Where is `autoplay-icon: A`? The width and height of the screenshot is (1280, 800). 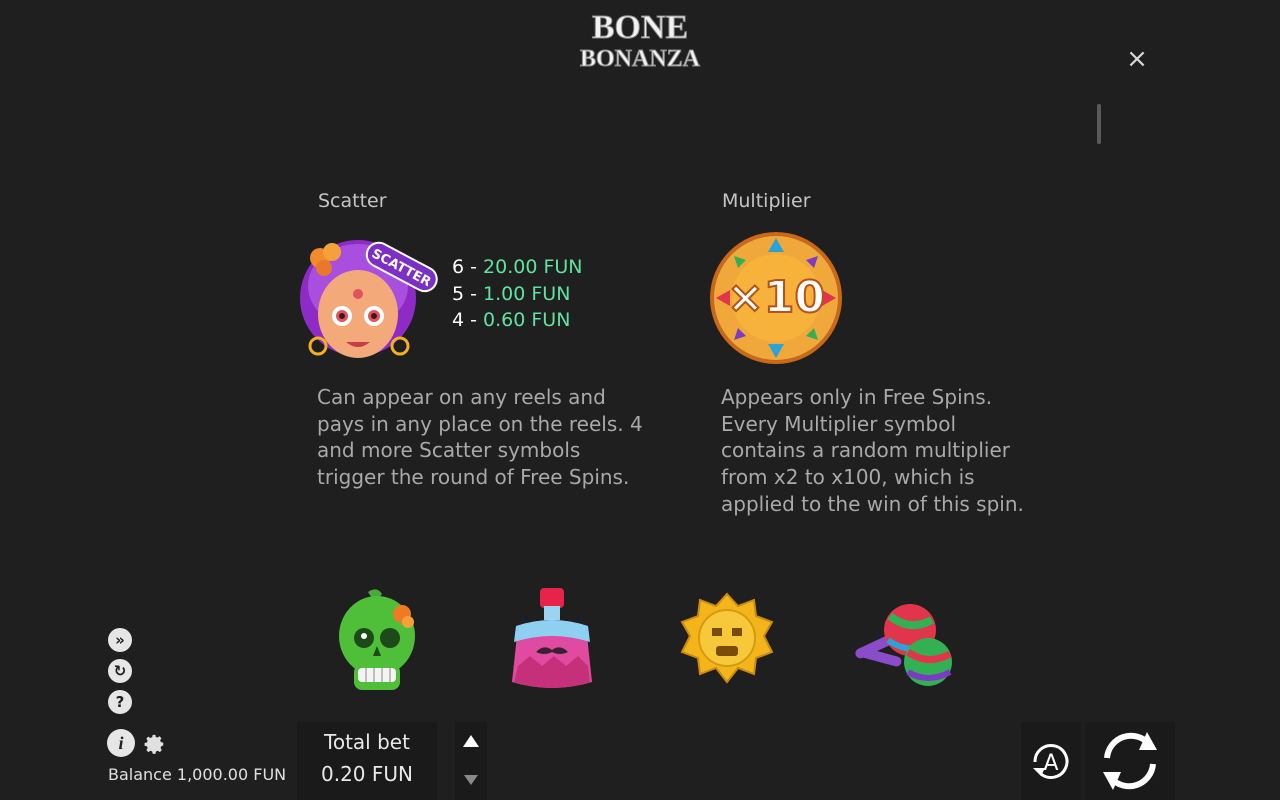
autoplay-icon: A is located at coordinates (1051, 761).